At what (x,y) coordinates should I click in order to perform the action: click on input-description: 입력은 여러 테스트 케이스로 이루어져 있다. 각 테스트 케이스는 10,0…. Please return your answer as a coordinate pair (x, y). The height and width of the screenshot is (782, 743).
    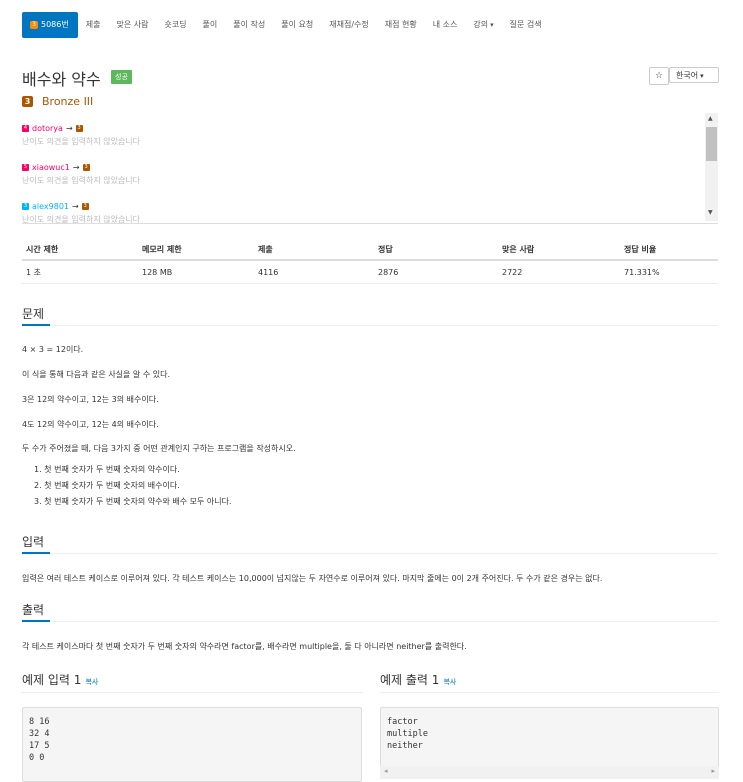
    Looking at the image, I should click on (312, 578).